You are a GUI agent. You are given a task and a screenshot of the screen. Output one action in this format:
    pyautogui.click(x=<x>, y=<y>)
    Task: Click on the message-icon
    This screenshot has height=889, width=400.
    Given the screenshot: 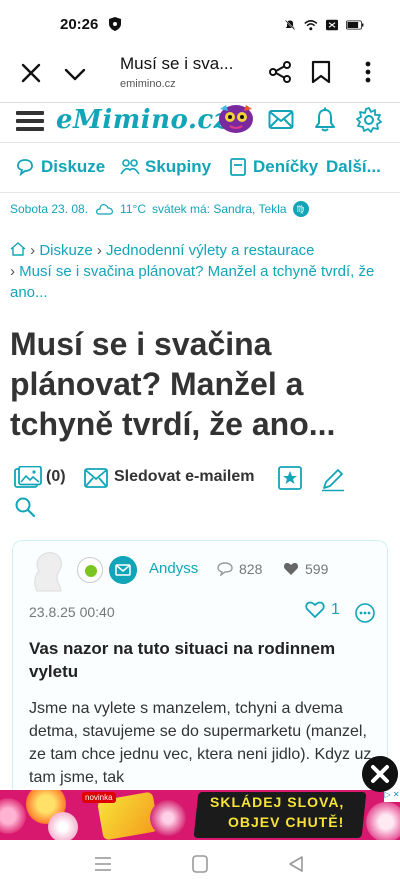 What is the action you would take?
    pyautogui.click(x=123, y=570)
    